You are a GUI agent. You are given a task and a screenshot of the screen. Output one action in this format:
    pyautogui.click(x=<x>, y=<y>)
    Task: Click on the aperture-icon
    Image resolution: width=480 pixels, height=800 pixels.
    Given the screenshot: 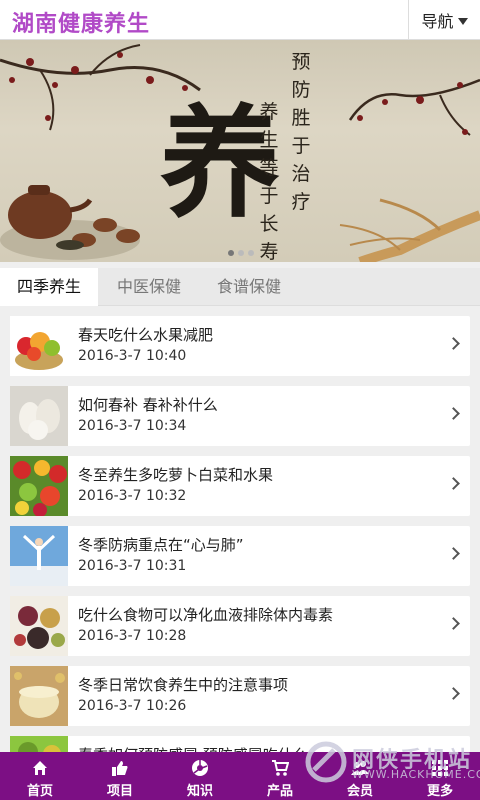 What is the action you would take?
    pyautogui.click(x=200, y=768)
    